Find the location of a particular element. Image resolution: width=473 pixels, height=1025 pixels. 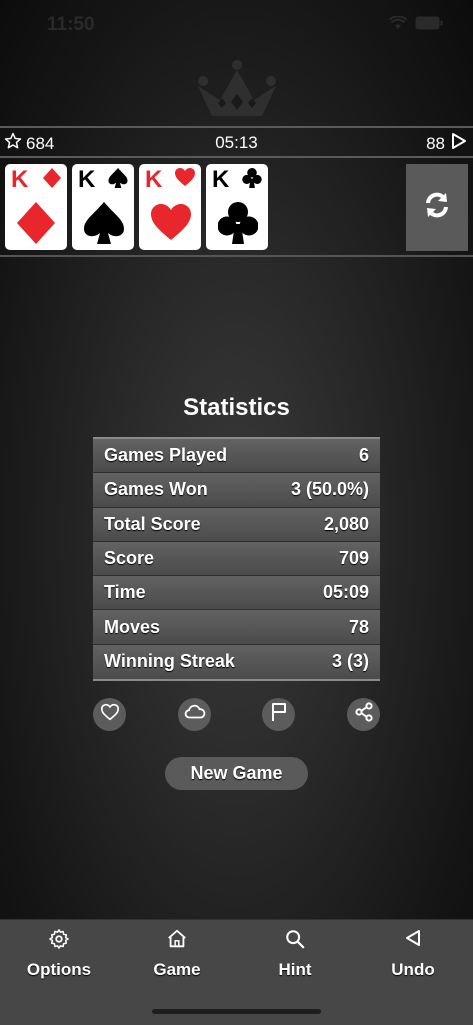

flag-icon is located at coordinates (279, 714).